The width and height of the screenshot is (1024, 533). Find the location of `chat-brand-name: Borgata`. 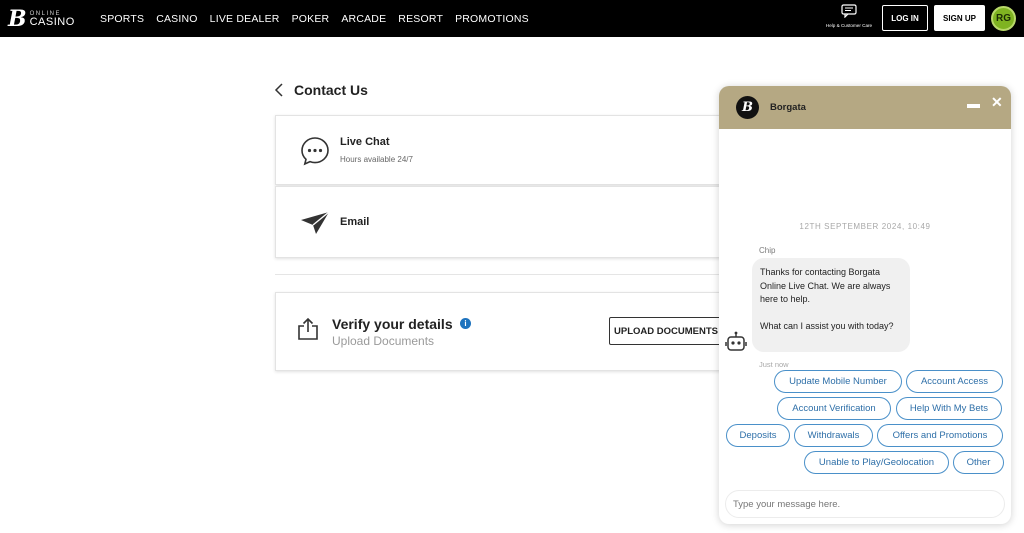

chat-brand-name: Borgata is located at coordinates (788, 107).